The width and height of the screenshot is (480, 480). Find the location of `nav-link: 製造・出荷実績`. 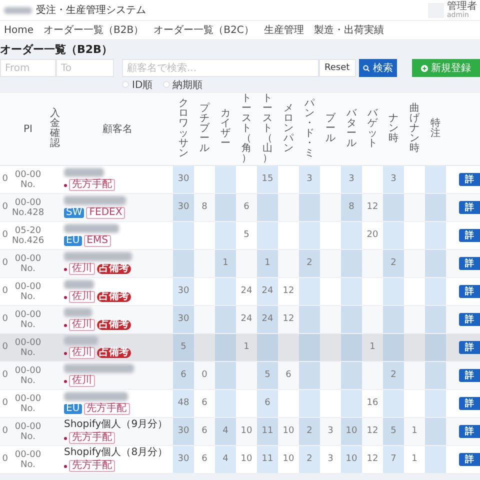

nav-link: 製造・出荷実績 is located at coordinates (349, 30).